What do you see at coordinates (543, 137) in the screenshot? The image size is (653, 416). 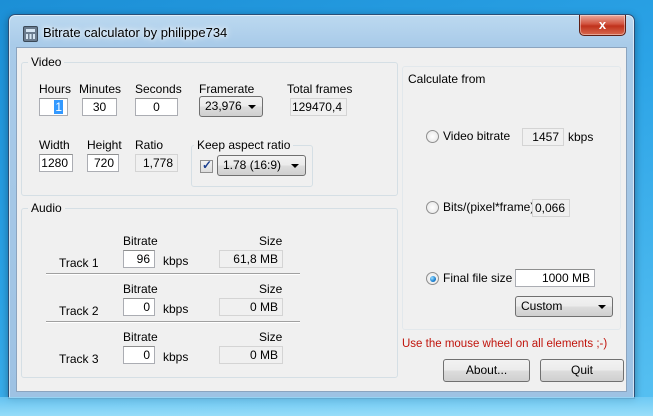 I see `video-bitrate-value: 1457` at bounding box center [543, 137].